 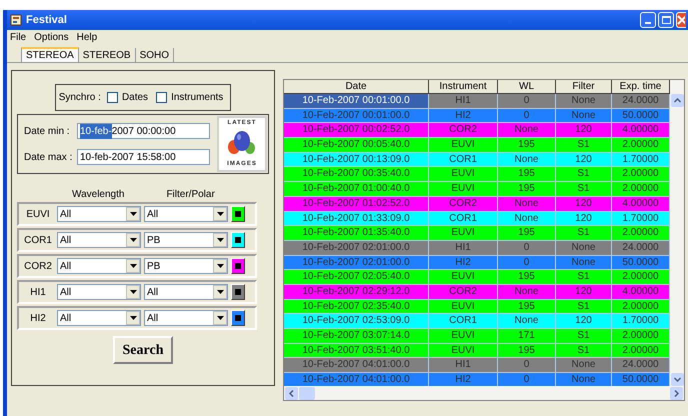 I want to click on table-cell: 10-Feb-2007 02:01:00.0, so click(x=356, y=263).